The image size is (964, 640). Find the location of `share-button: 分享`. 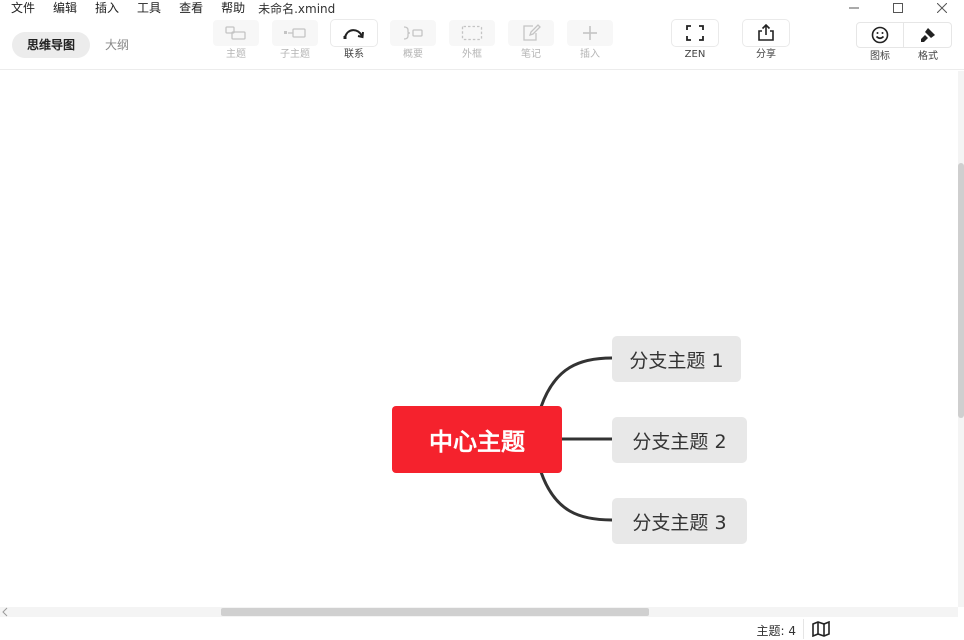

share-button: 分享 is located at coordinates (766, 40).